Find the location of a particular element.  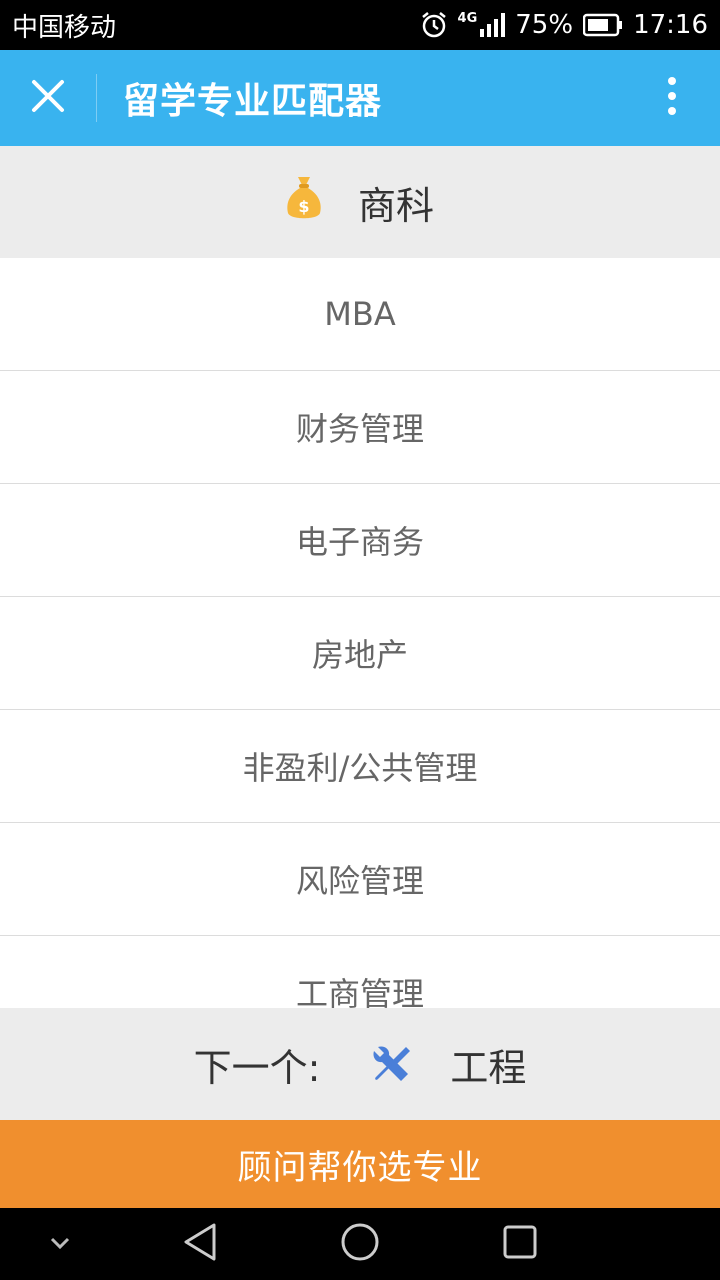

list-item: 电子商务 is located at coordinates (360, 540).